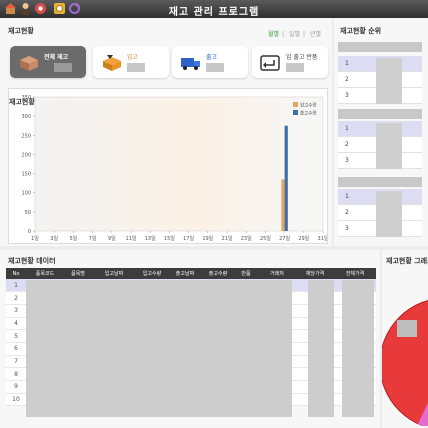  Describe the element at coordinates (246, 273) in the screenshot. I see `col-return: 반품` at that location.